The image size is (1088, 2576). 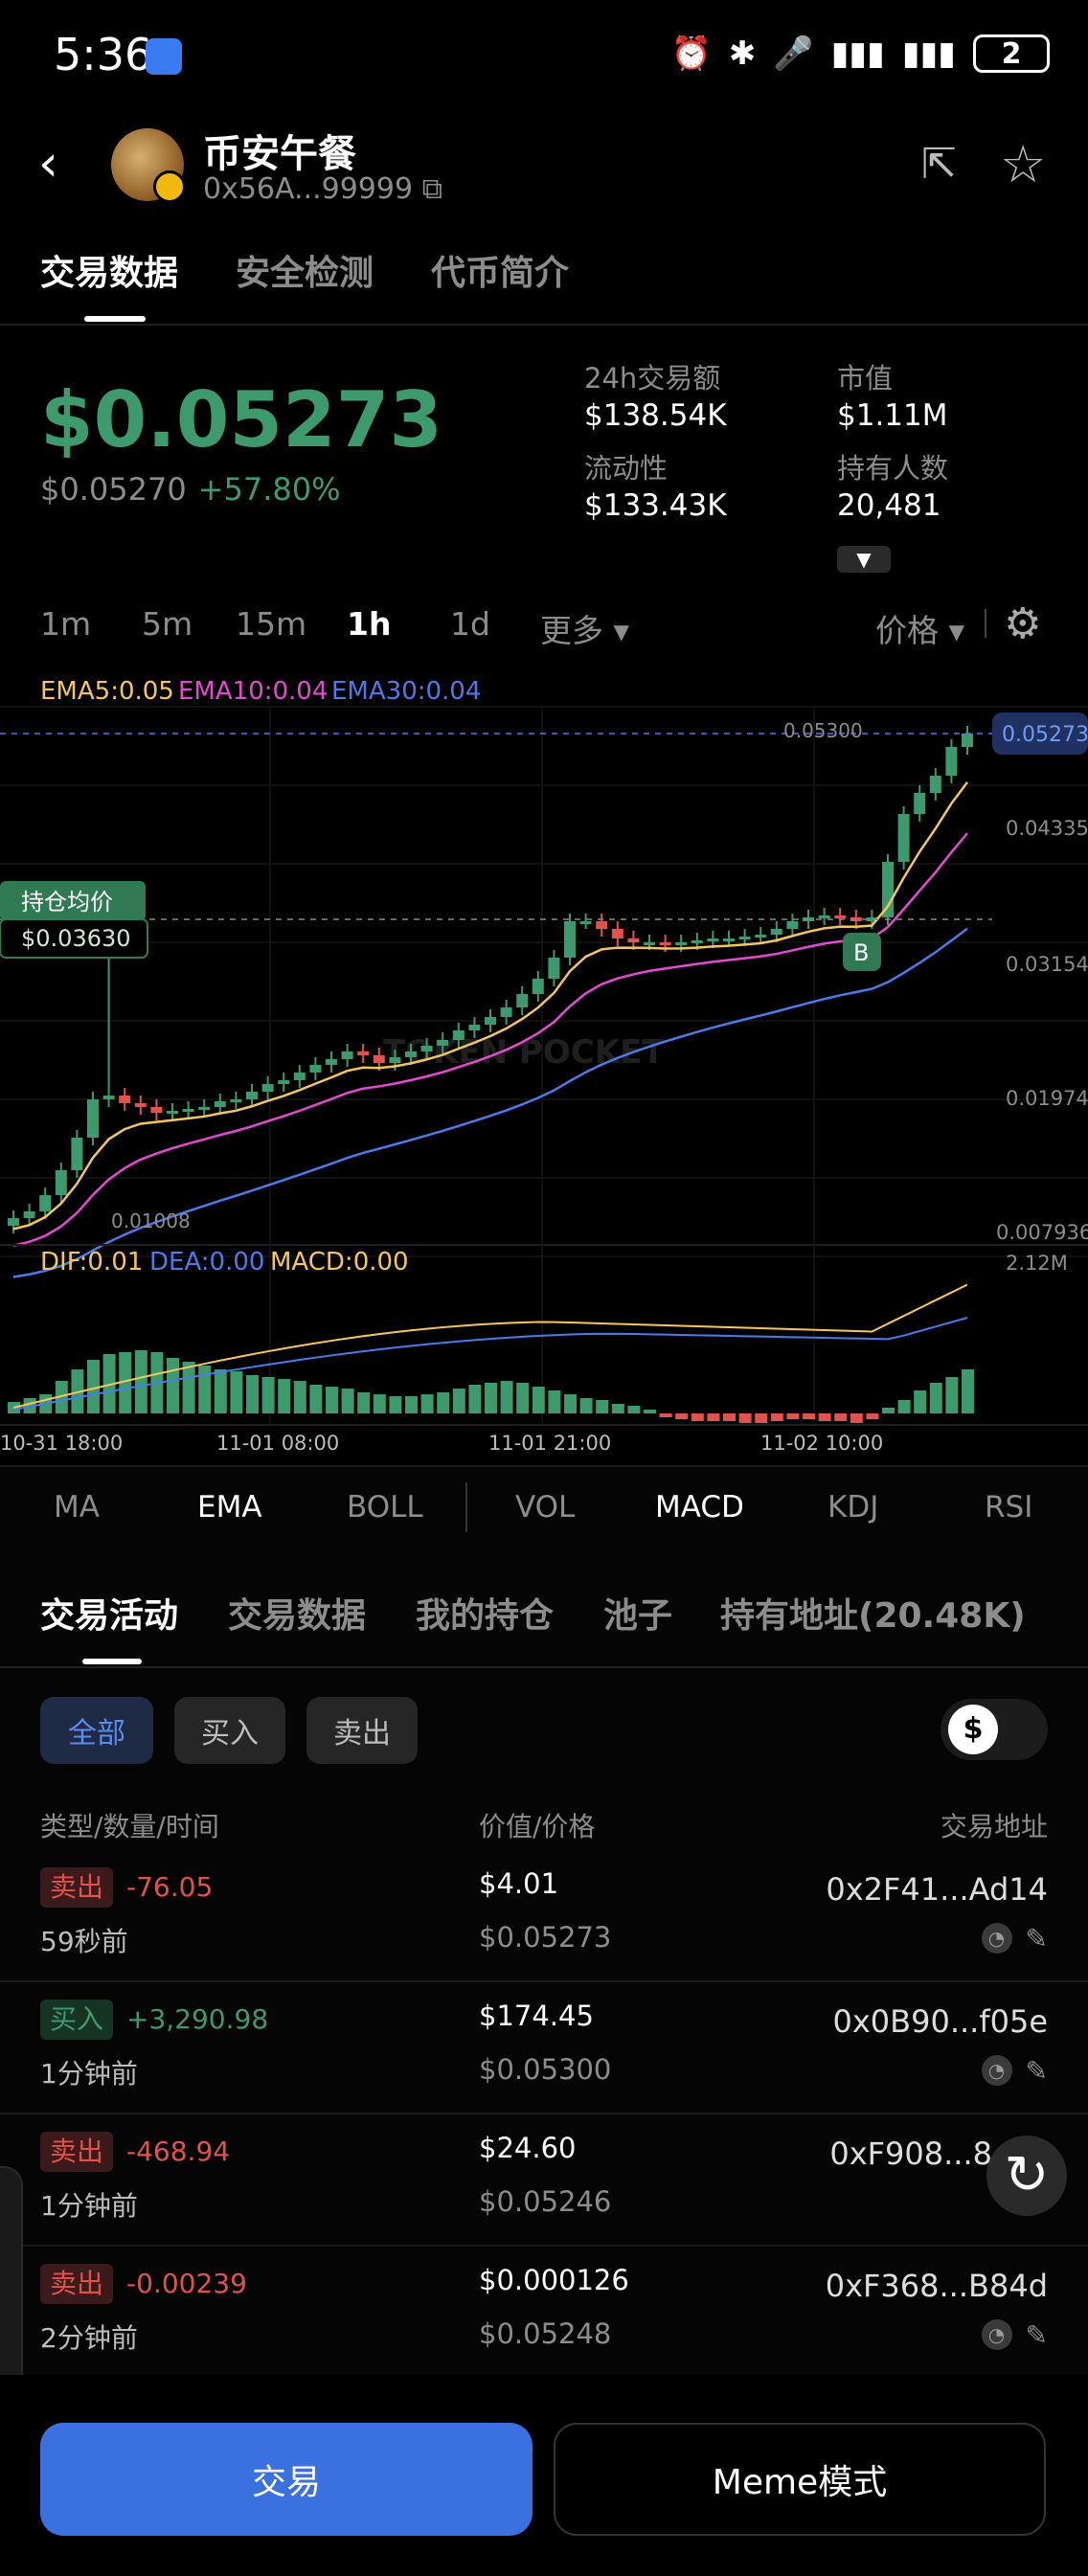 I want to click on indicator-macd: MACD, so click(x=699, y=1507).